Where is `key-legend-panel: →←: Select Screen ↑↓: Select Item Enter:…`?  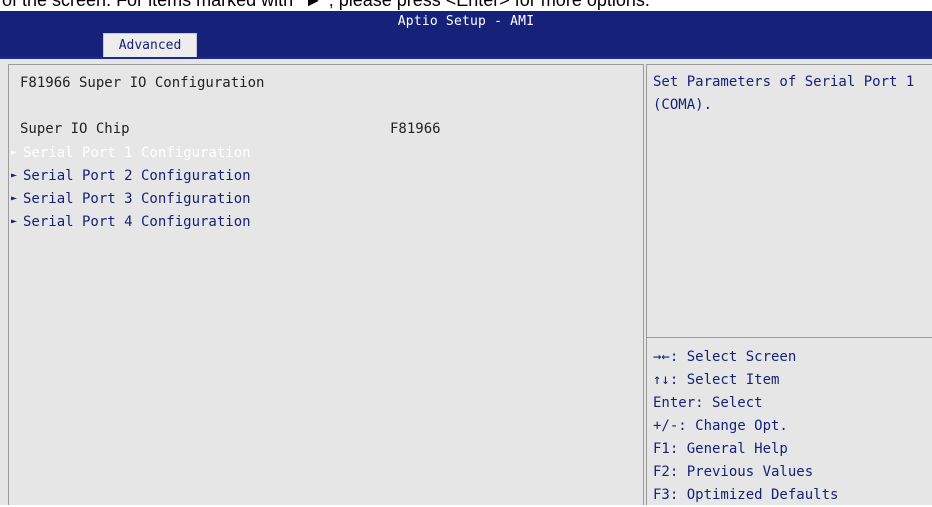 key-legend-panel: →←: Select Screen ↑↓: Select Item Enter:… is located at coordinates (789, 421).